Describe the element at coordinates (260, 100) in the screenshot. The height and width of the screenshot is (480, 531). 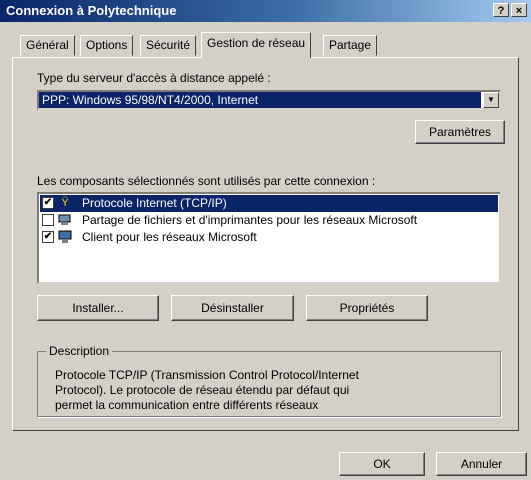
I see `server-type-value: PPP: Windows 95/98/NT4/2000, Internet` at that location.